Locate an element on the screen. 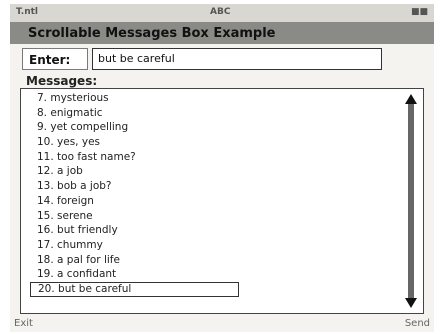 The width and height of the screenshot is (442, 334). message-item: 9. yet compelling is located at coordinates (206, 127).